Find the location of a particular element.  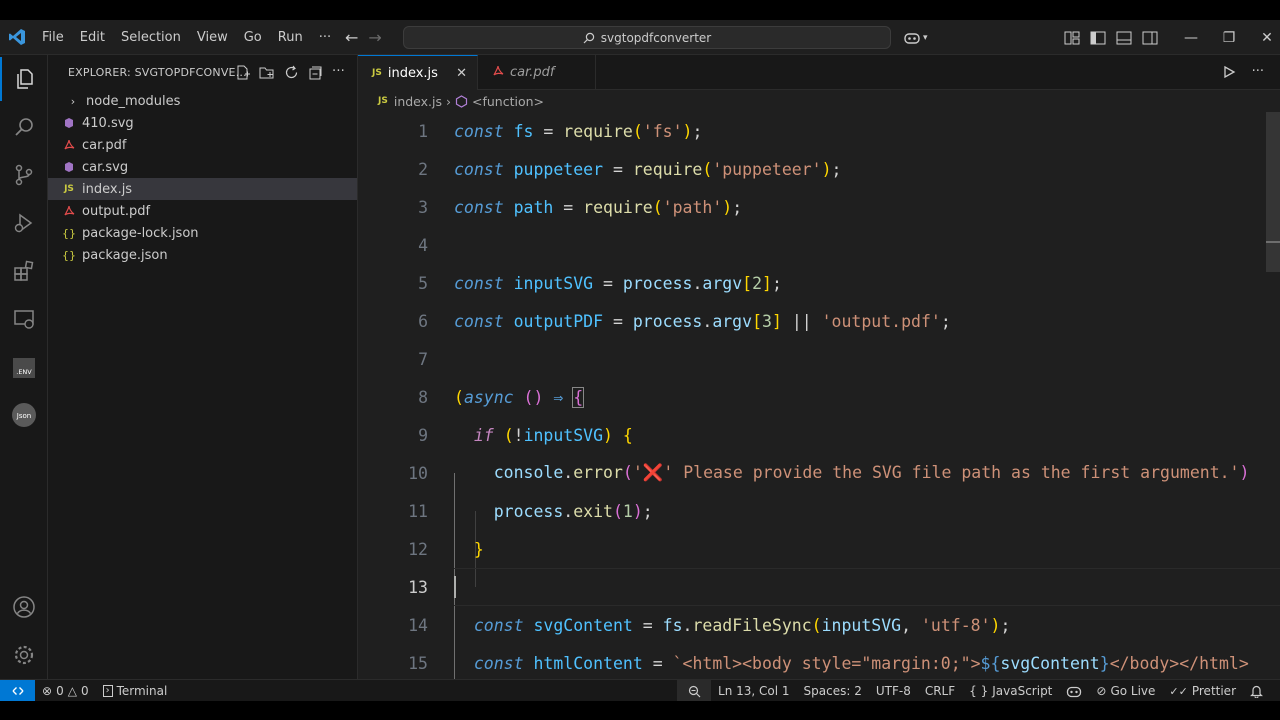

back-arrow-icon: ← is located at coordinates (351, 37).